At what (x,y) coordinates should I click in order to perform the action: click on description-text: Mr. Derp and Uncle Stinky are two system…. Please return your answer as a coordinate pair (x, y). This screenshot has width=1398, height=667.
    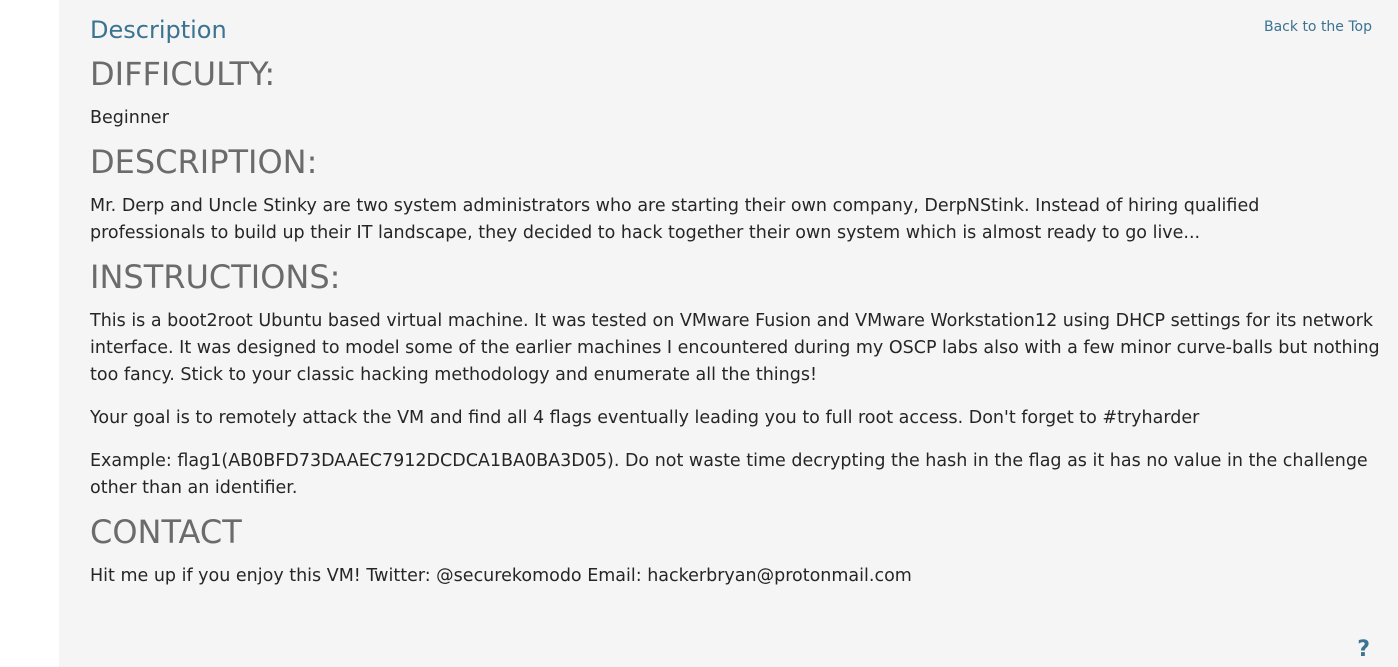
    Looking at the image, I should click on (675, 219).